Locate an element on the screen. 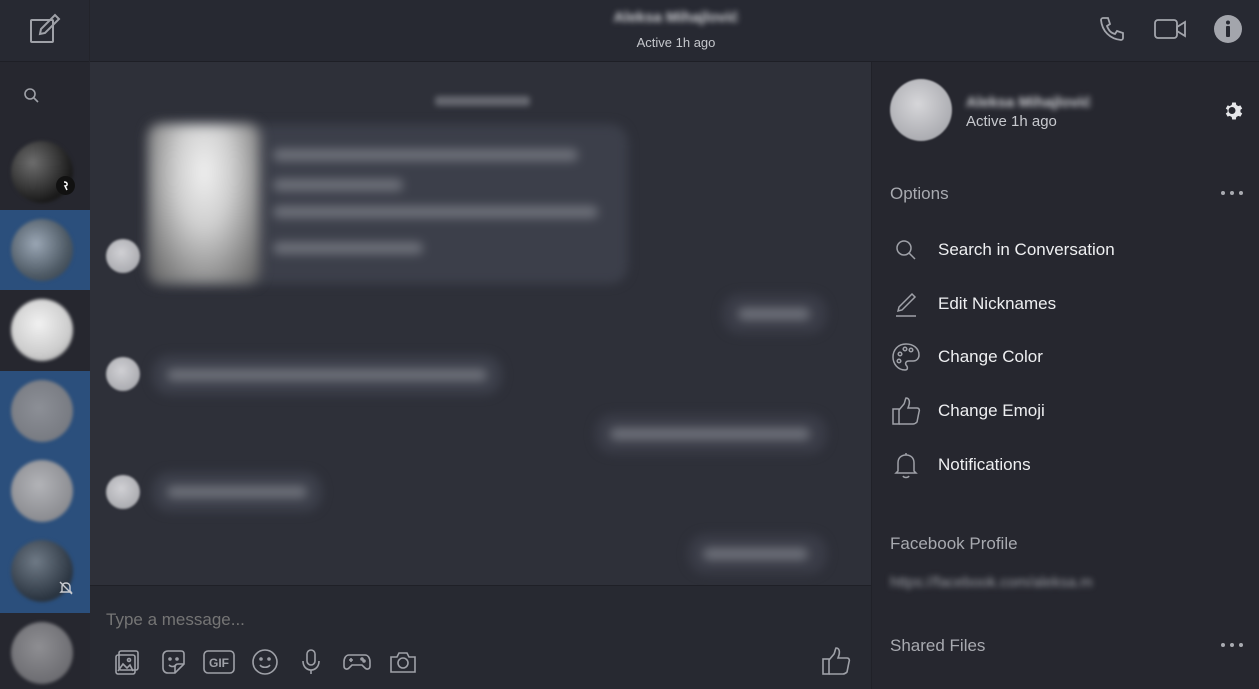  option-label: Notifications is located at coordinates (984, 464).